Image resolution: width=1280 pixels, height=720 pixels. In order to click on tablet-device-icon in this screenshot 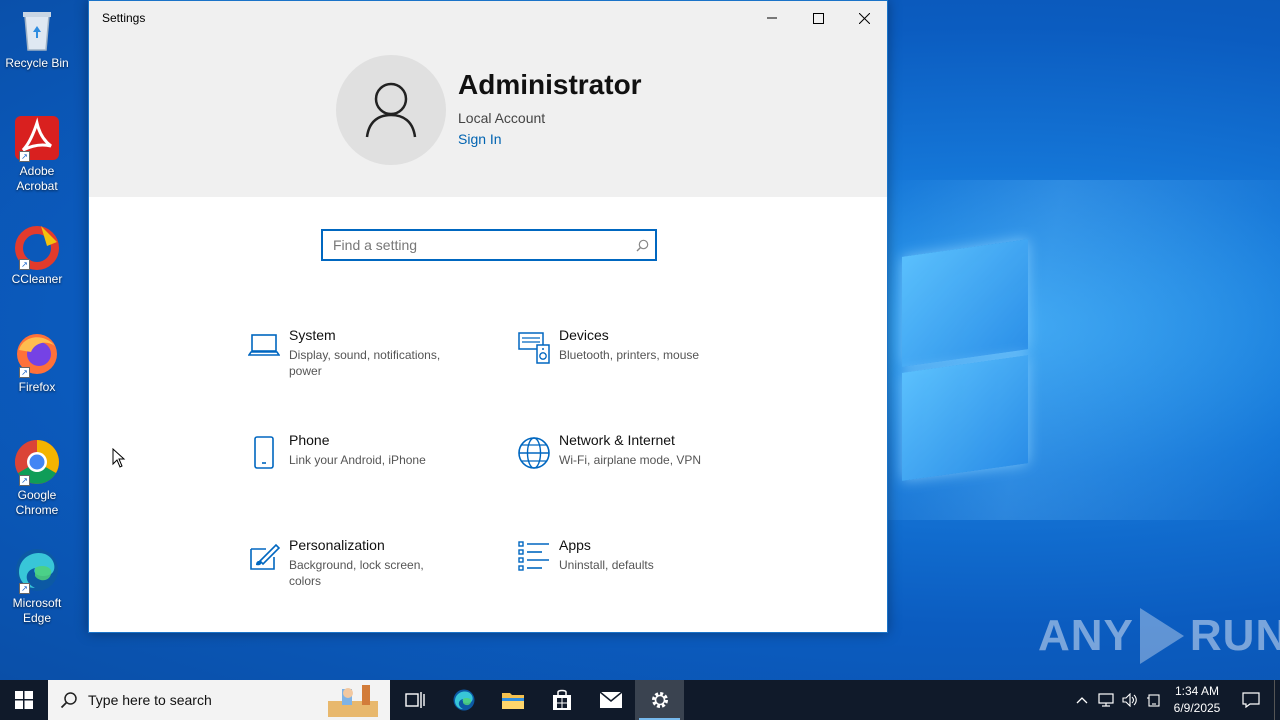, I will do `click(1153, 700)`.